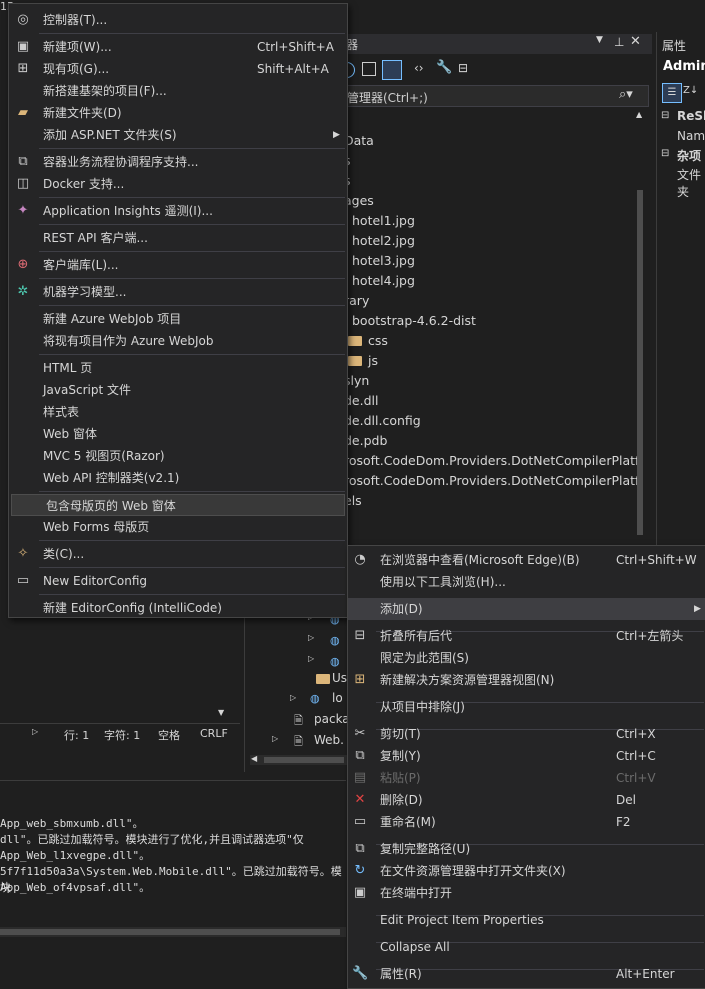  I want to click on dropdown-icon: ▼, so click(599, 40).